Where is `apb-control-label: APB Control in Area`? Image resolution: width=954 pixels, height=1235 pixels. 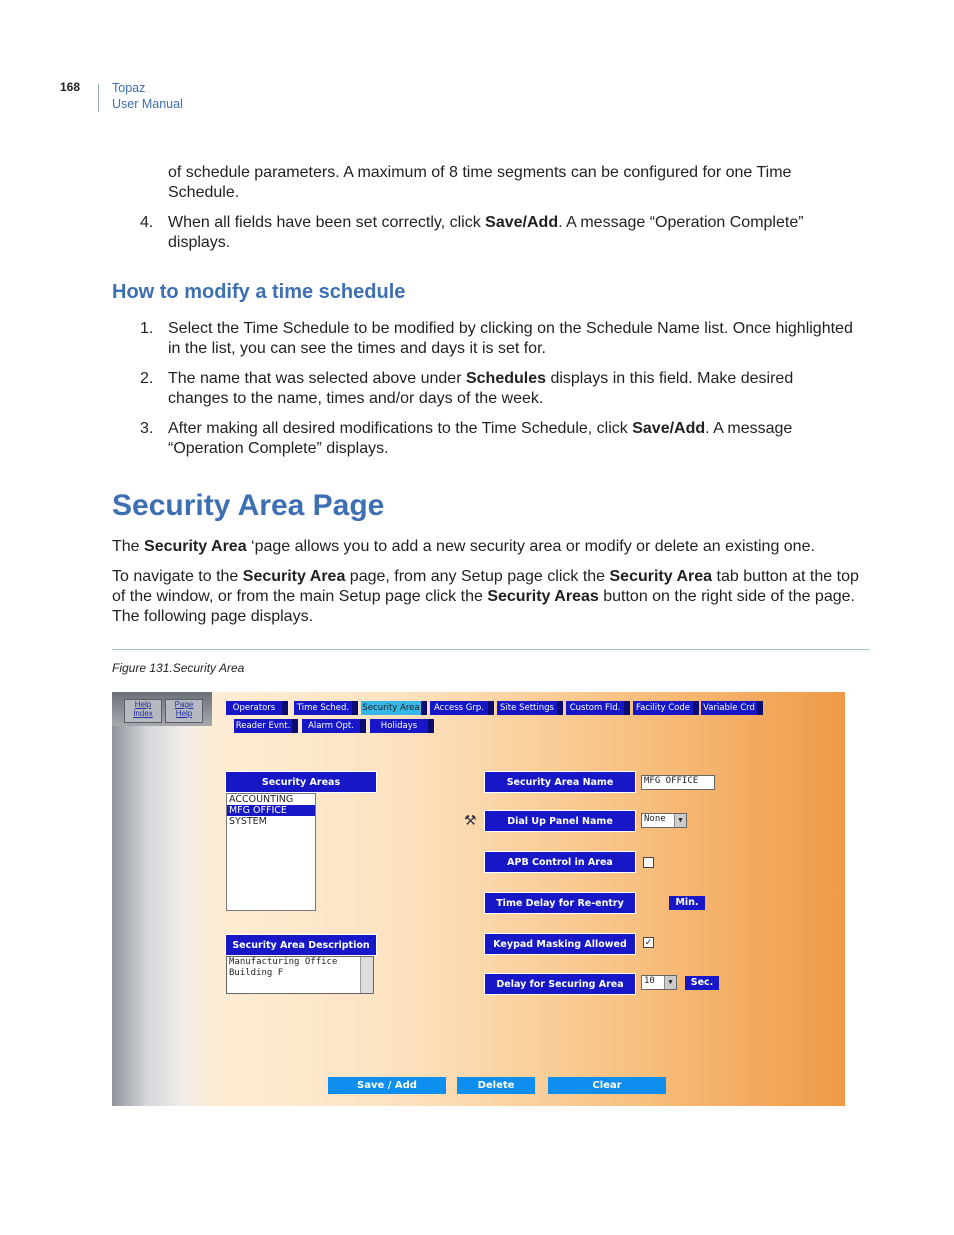 apb-control-label: APB Control in Area is located at coordinates (560, 862).